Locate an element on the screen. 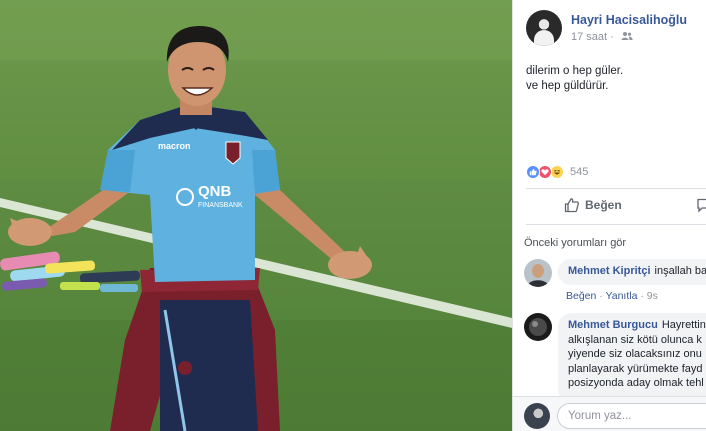 The height and width of the screenshot is (431, 706). like-button: Beğen is located at coordinates (593, 205).